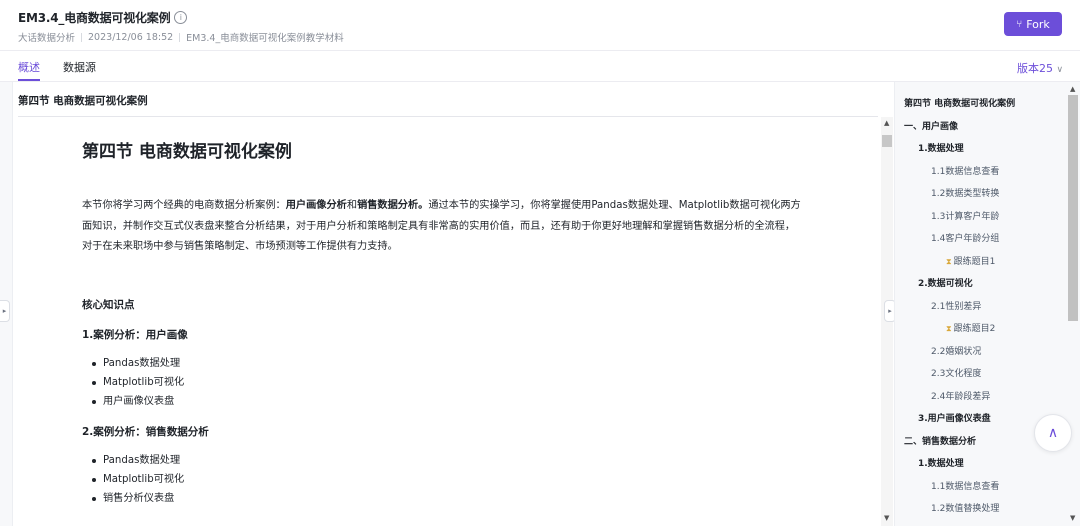 This screenshot has width=1080, height=526. Describe the element at coordinates (181, 17) in the screenshot. I see `info-icon: i` at that location.